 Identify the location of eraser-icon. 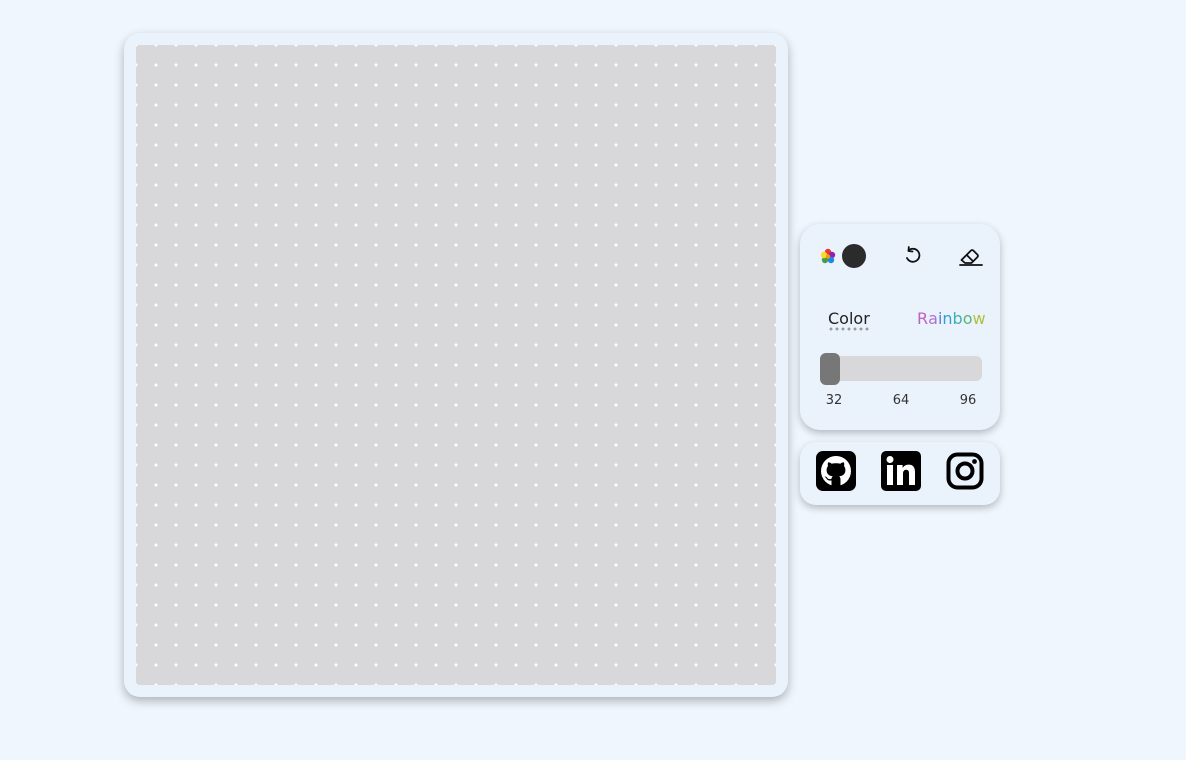
(971, 256).